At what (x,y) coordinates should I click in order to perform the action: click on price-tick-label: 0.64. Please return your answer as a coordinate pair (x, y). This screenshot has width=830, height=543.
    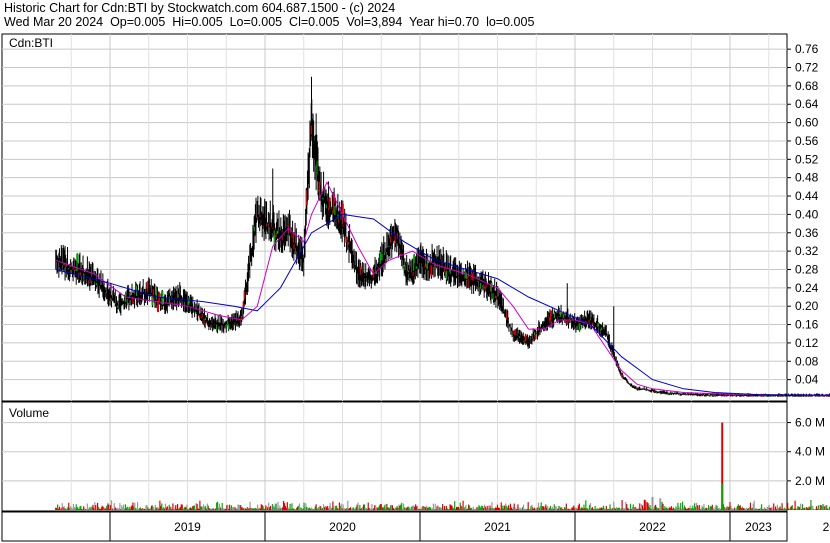
    Looking at the image, I should click on (807, 104).